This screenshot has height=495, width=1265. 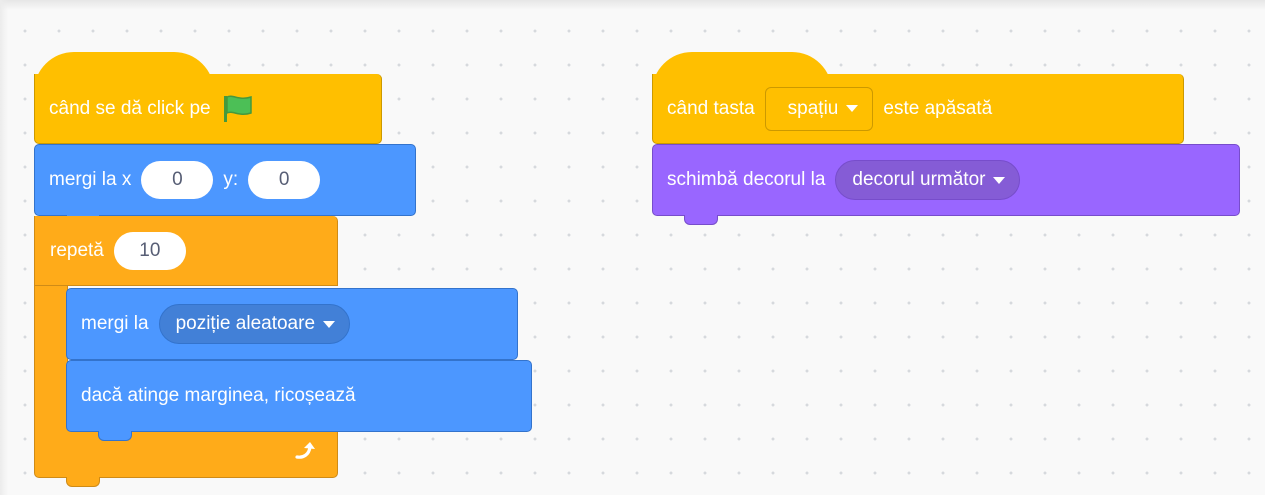 What do you see at coordinates (746, 179) in the screenshot?
I see `switch-backdrop-label: schimbă decorul la` at bounding box center [746, 179].